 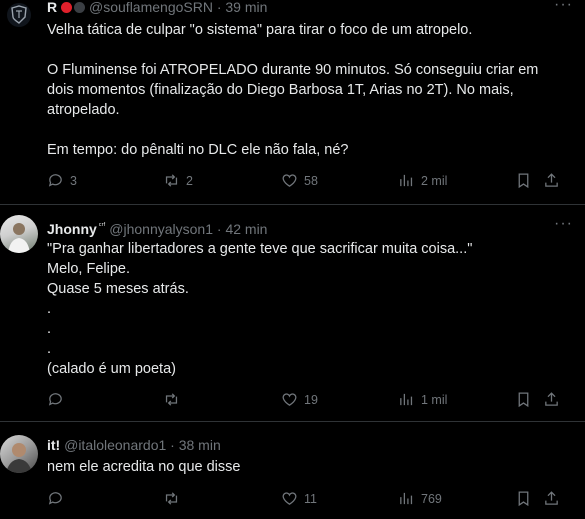 I want to click on post-time: · 38 min, so click(x=195, y=445).